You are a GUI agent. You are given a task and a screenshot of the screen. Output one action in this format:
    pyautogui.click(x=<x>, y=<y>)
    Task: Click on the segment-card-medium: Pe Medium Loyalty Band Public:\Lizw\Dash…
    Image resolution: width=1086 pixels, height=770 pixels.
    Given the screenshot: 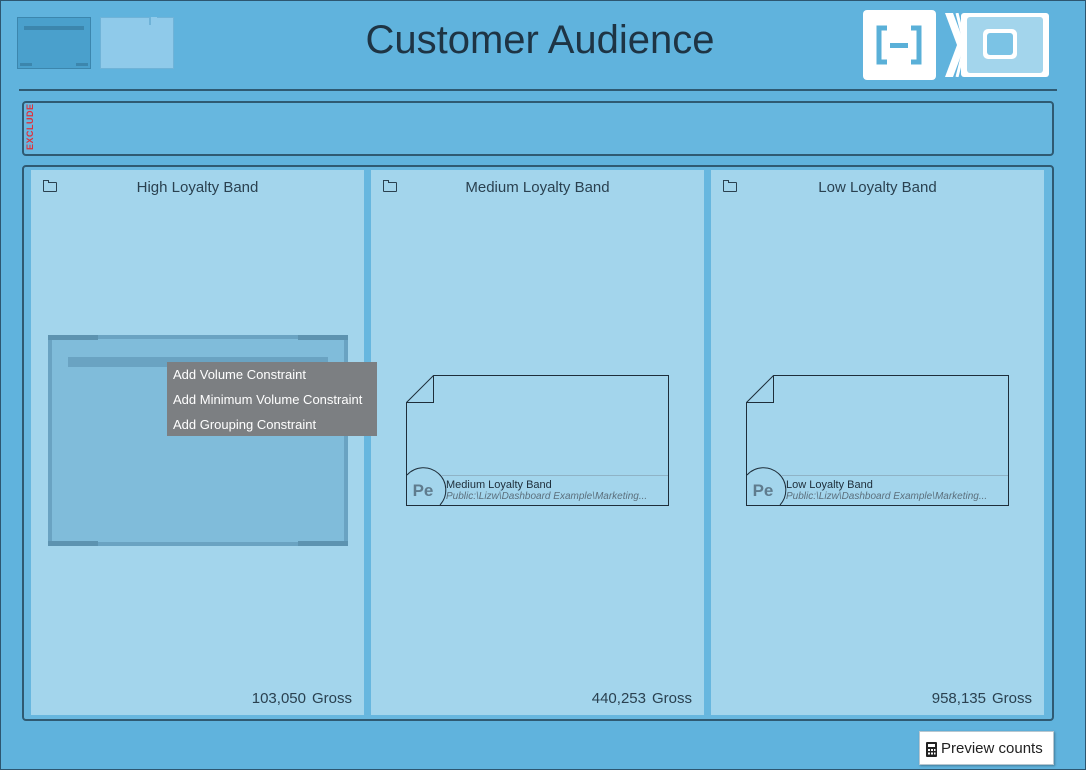 What is the action you would take?
    pyautogui.click(x=537, y=440)
    